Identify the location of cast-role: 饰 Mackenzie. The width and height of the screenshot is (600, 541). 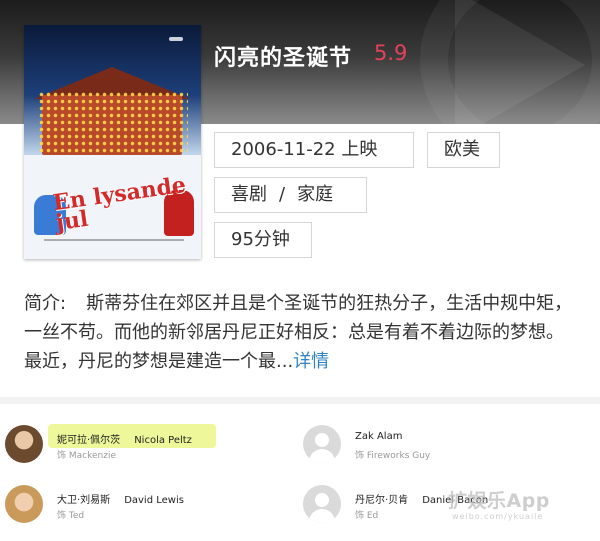
(86, 456).